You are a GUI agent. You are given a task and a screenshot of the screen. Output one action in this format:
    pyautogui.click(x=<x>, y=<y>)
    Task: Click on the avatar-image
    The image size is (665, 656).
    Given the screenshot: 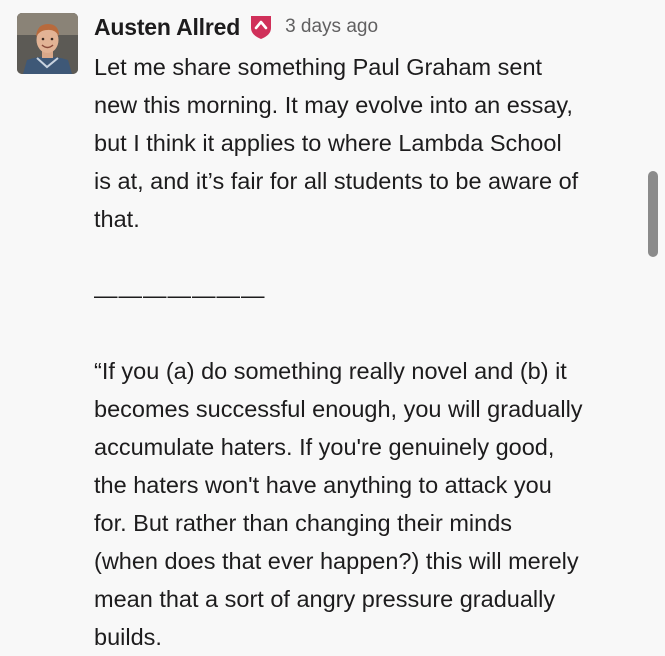 What is the action you would take?
    pyautogui.click(x=47, y=43)
    